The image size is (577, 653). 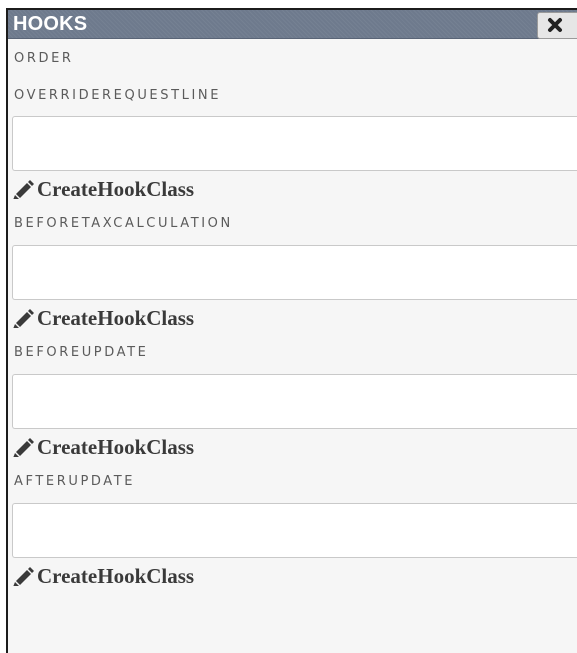 I want to click on create-hook-class-link-beforeupdate: CreateHookClass, so click(x=103, y=447).